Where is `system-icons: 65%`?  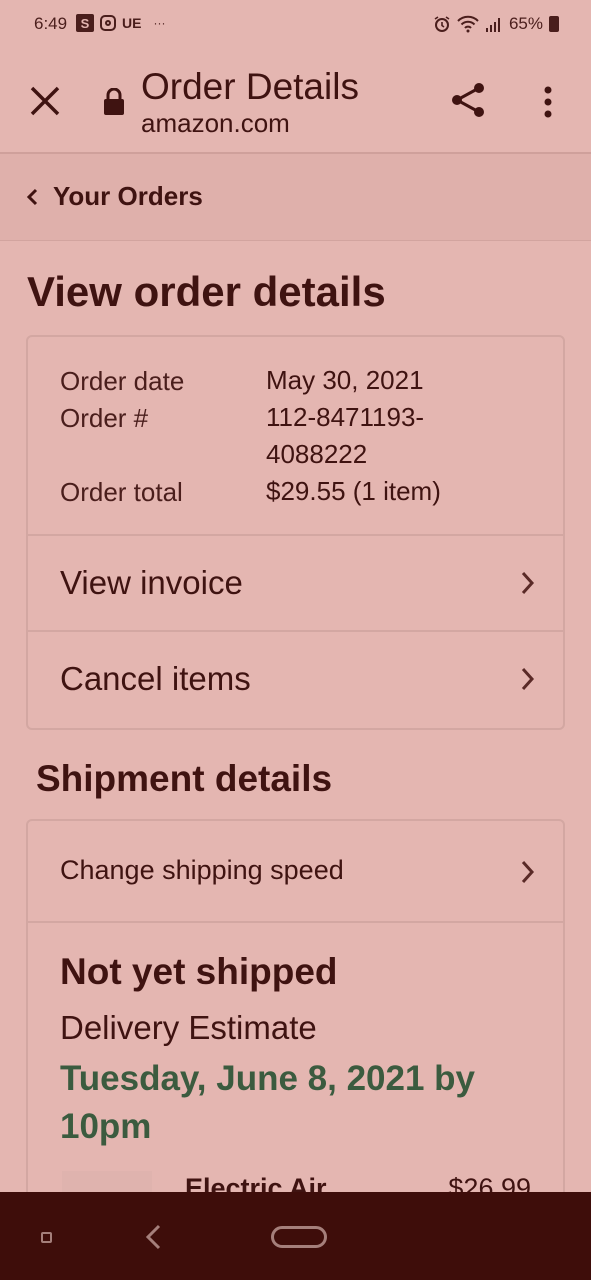
system-icons: 65% is located at coordinates (496, 24).